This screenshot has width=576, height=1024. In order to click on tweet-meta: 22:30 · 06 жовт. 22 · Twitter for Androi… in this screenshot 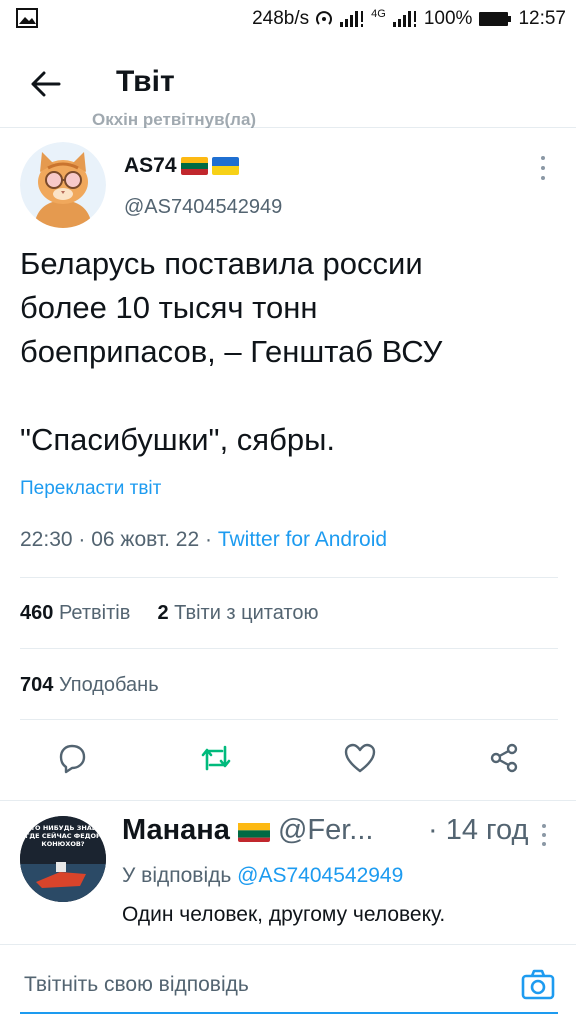, I will do `click(204, 539)`.